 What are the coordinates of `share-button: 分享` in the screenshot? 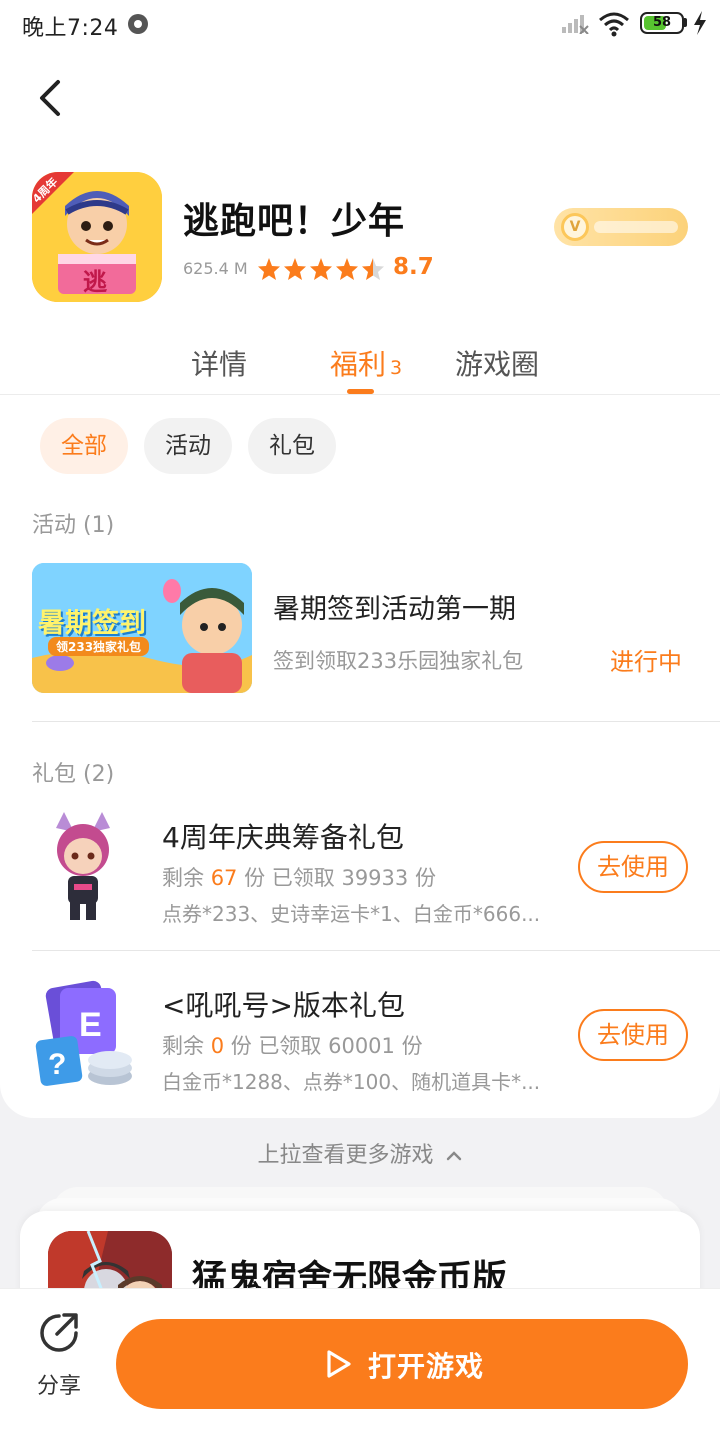 It's located at (60, 1357).